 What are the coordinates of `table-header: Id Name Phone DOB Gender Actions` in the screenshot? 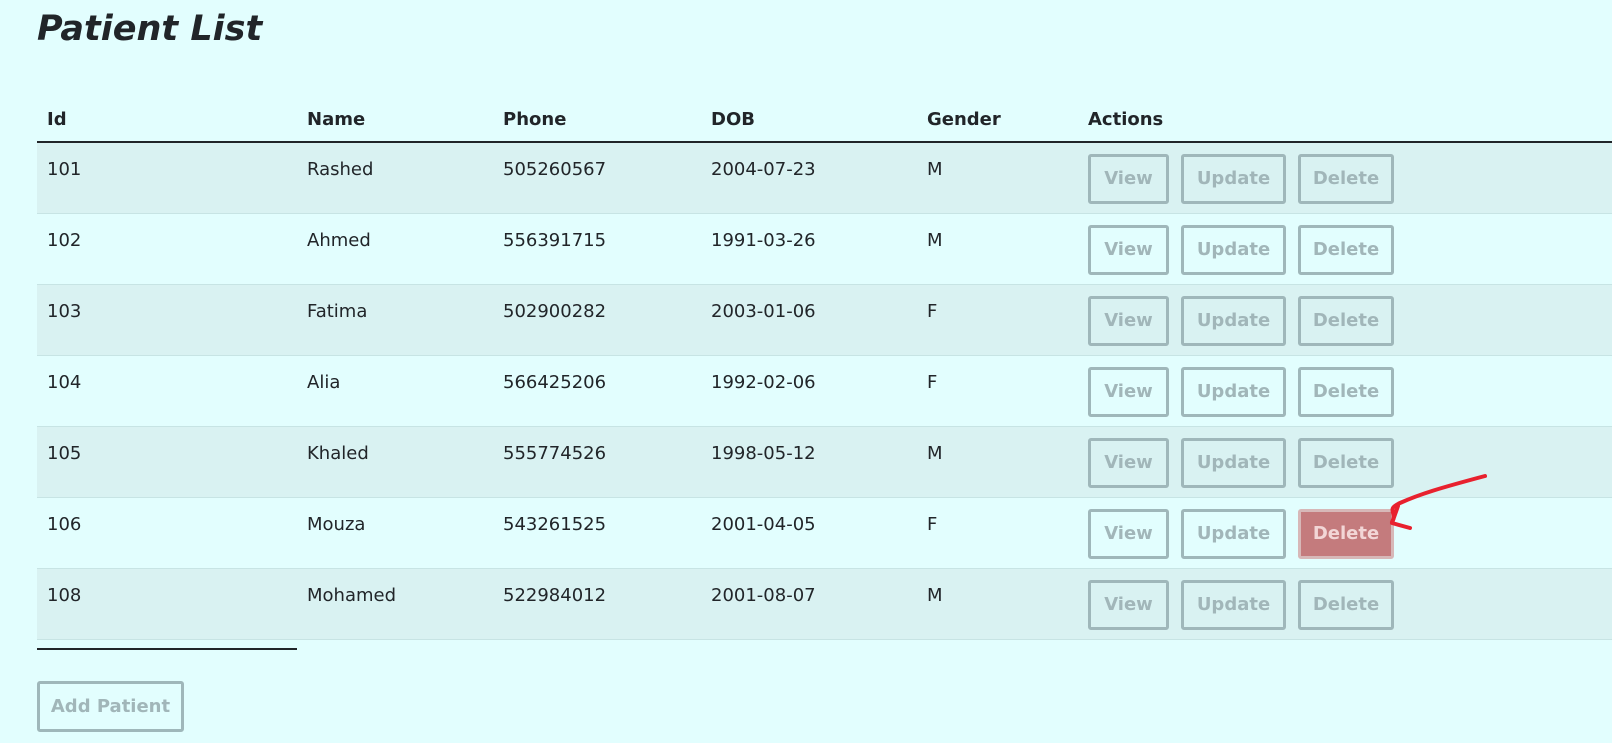 It's located at (824, 120).